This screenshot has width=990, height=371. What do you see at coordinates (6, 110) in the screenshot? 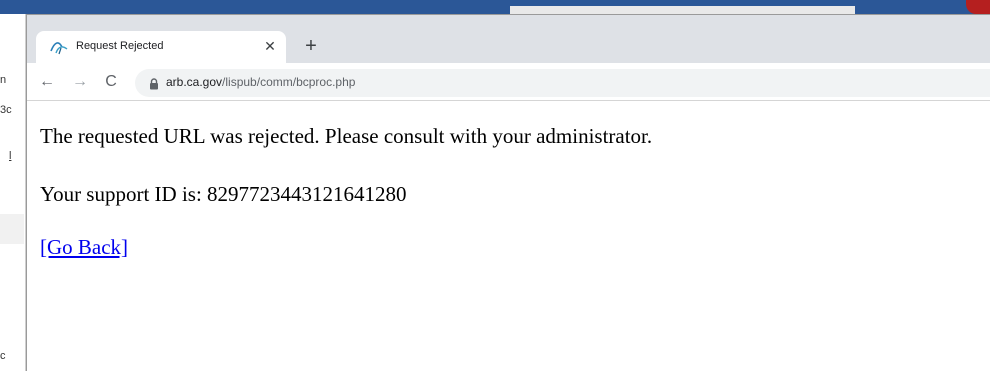
I see `background-text-fragment: 3c` at bounding box center [6, 110].